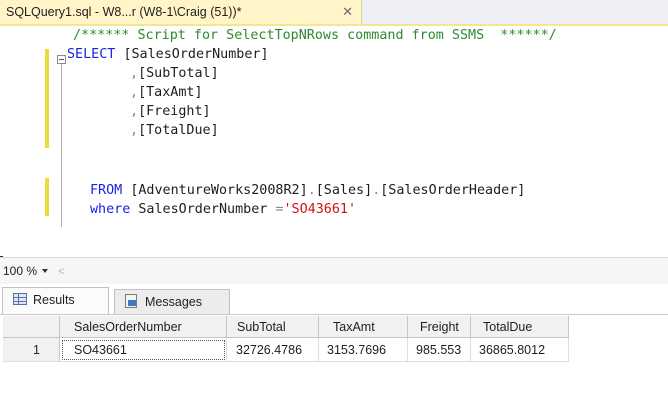 The image size is (668, 396). What do you see at coordinates (61, 145) in the screenshot?
I see `outline-line` at bounding box center [61, 145].